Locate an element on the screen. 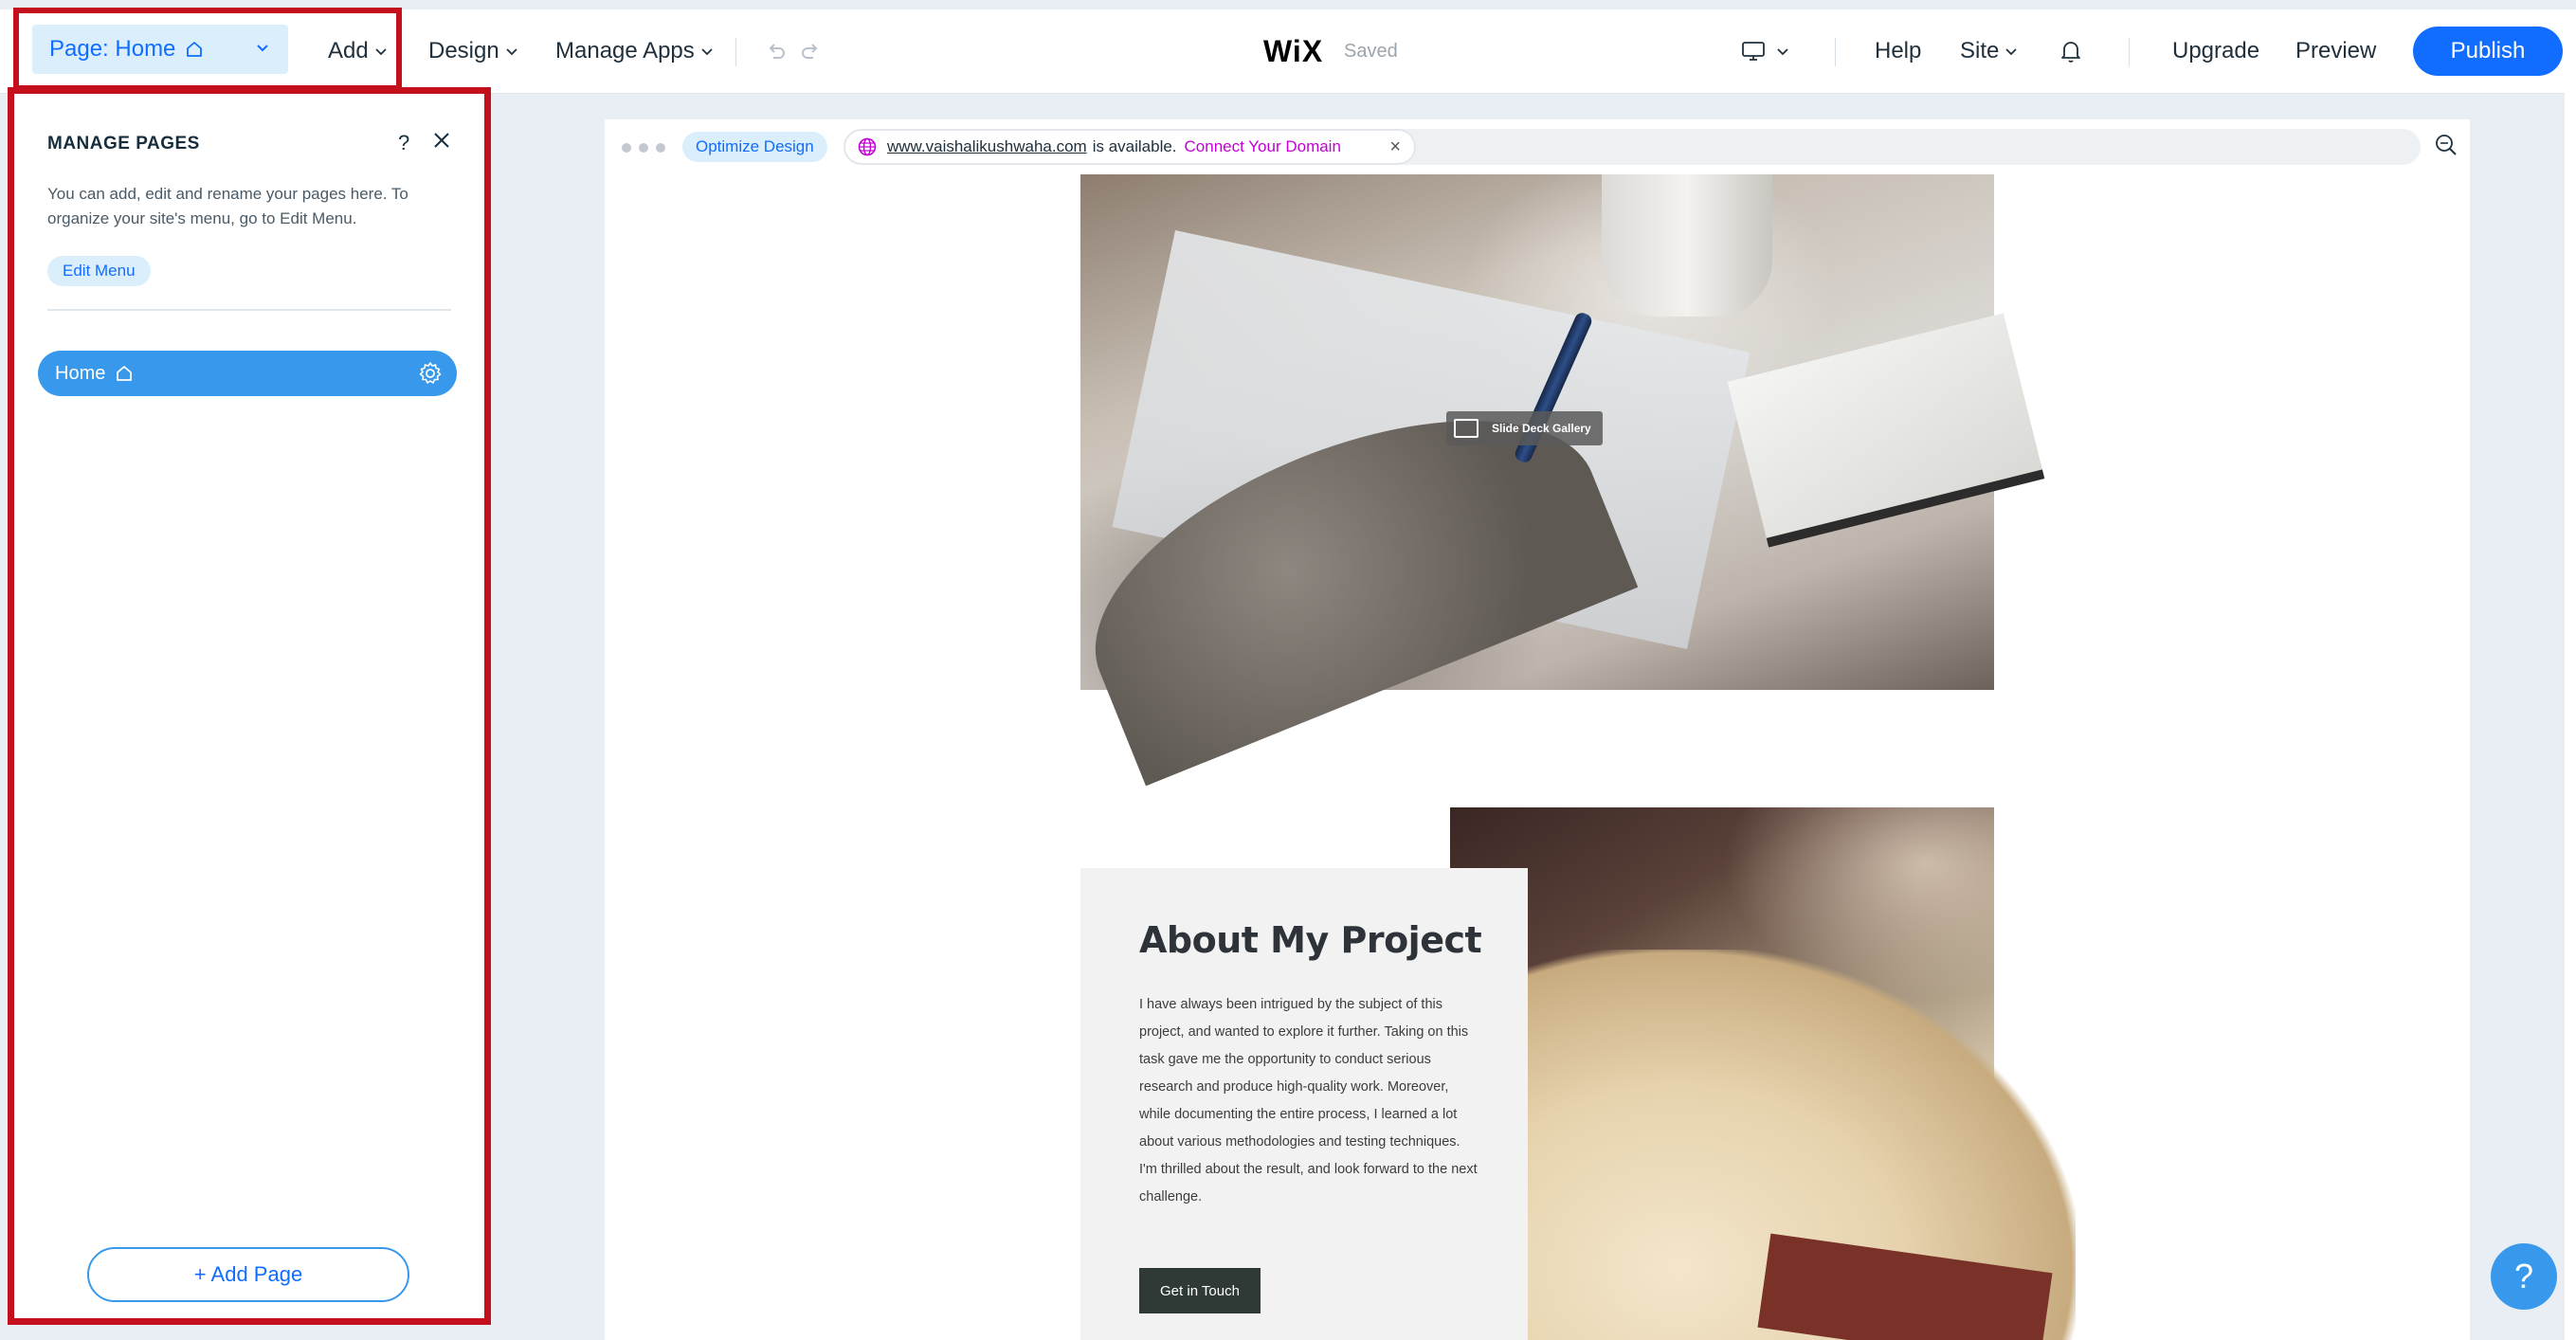 The width and height of the screenshot is (2576, 1340). highlight-box-topbar is located at coordinates (207, 49).